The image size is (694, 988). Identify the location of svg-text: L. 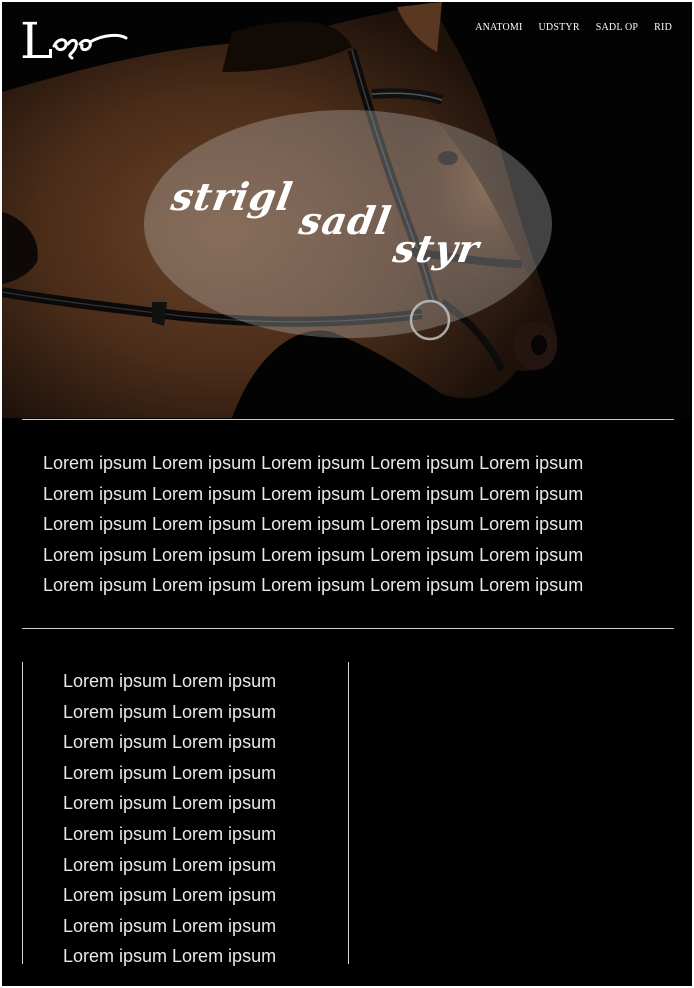
(36, 39).